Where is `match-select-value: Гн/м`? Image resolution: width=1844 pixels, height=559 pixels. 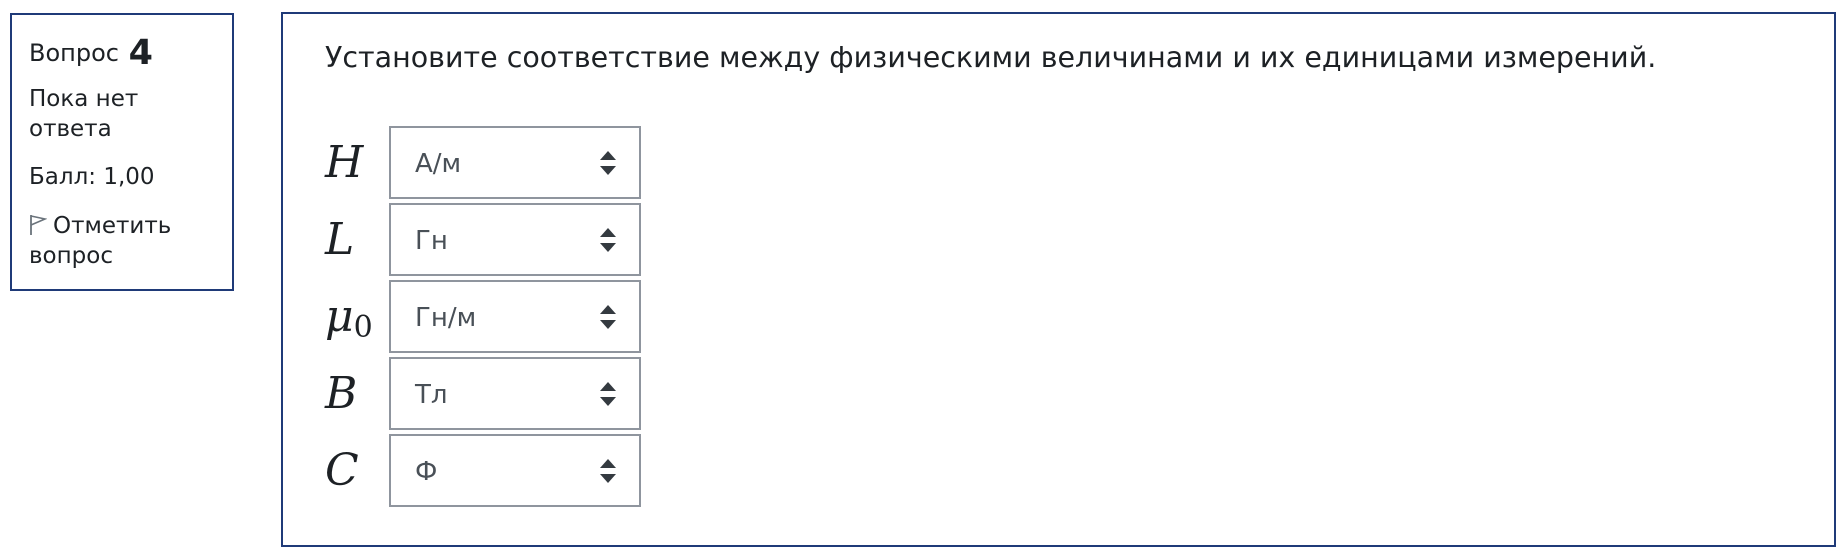 match-select-value: Гн/м is located at coordinates (446, 318).